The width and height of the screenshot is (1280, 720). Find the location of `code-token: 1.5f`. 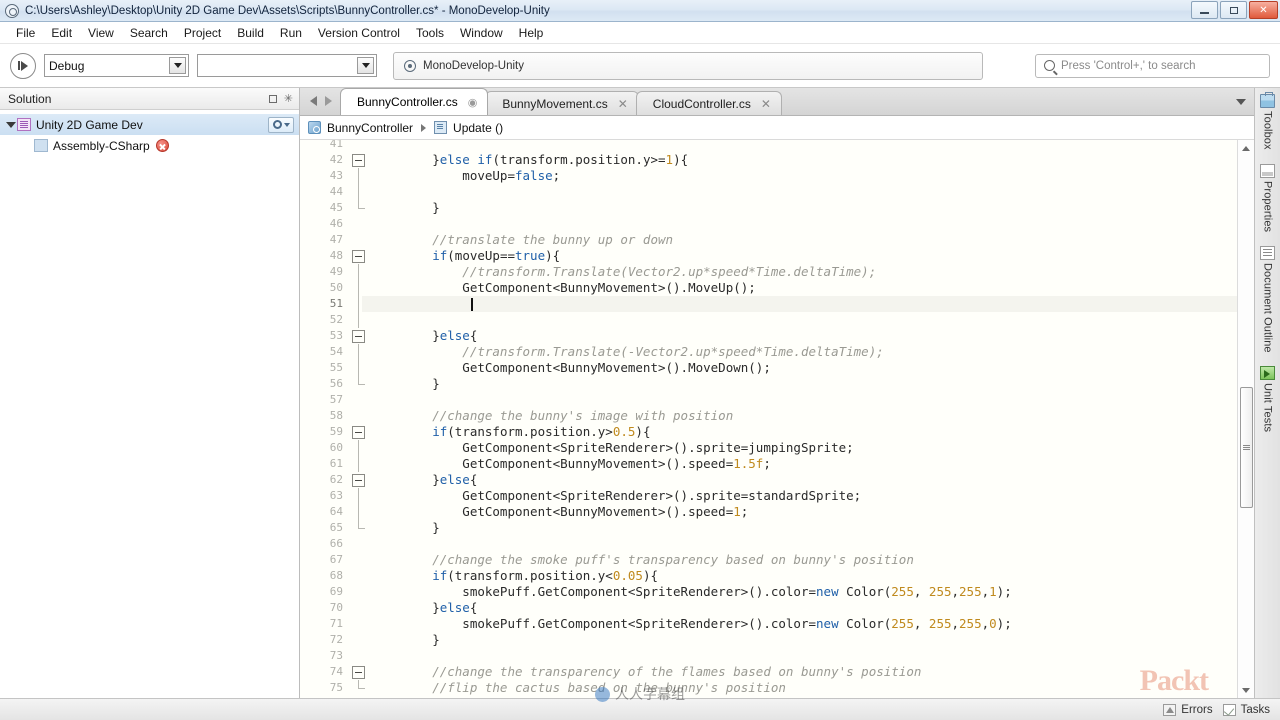

code-token: 1.5f is located at coordinates (748, 463).